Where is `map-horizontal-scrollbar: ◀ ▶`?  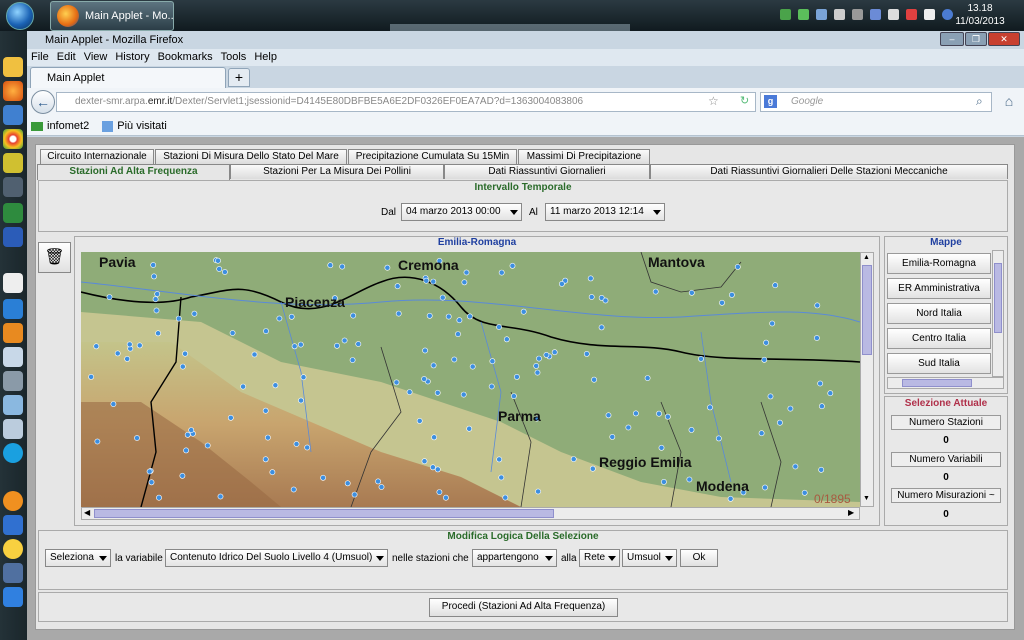 map-horizontal-scrollbar: ◀ ▶ is located at coordinates (470, 513).